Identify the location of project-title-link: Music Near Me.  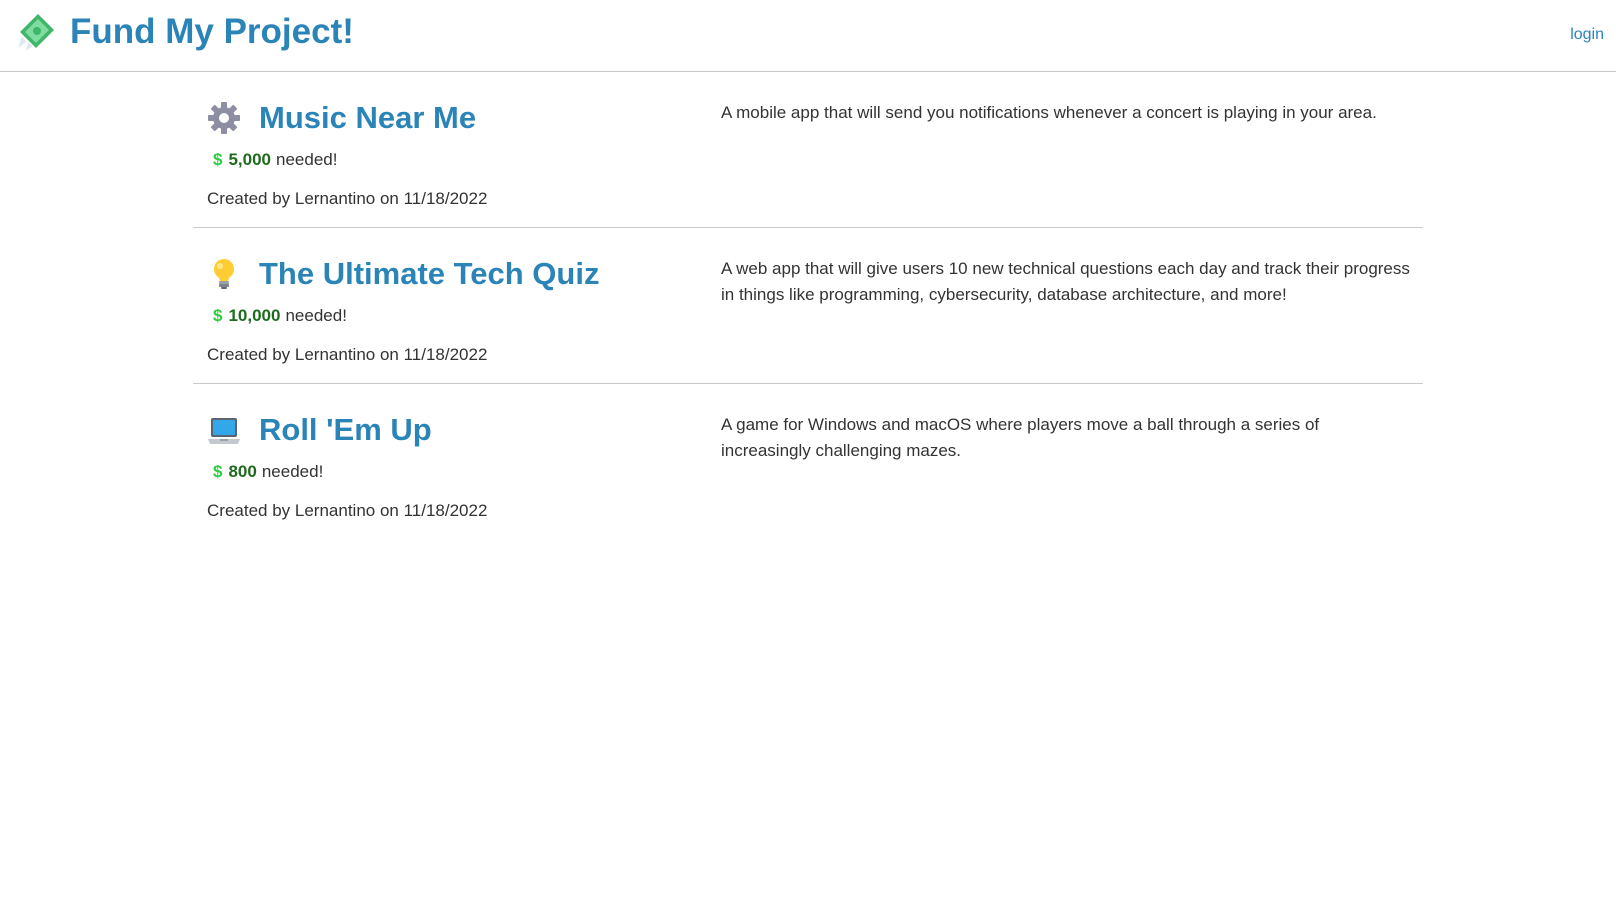
(367, 118).